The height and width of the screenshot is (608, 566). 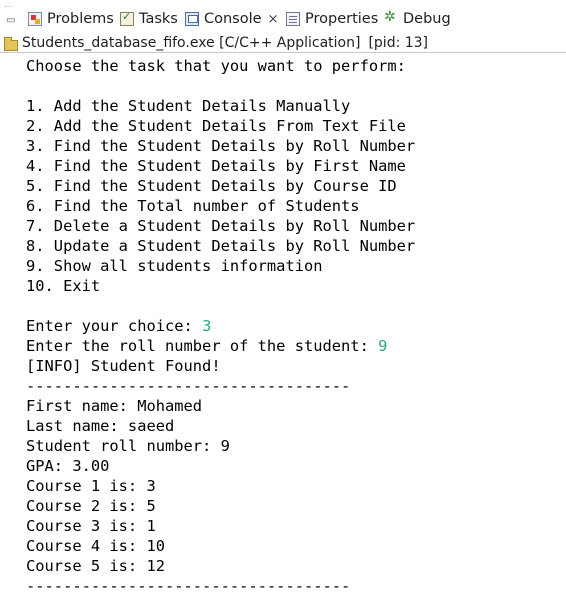 What do you see at coordinates (174, 266) in the screenshot?
I see `menu-item-9: 9. Show all students information` at bounding box center [174, 266].